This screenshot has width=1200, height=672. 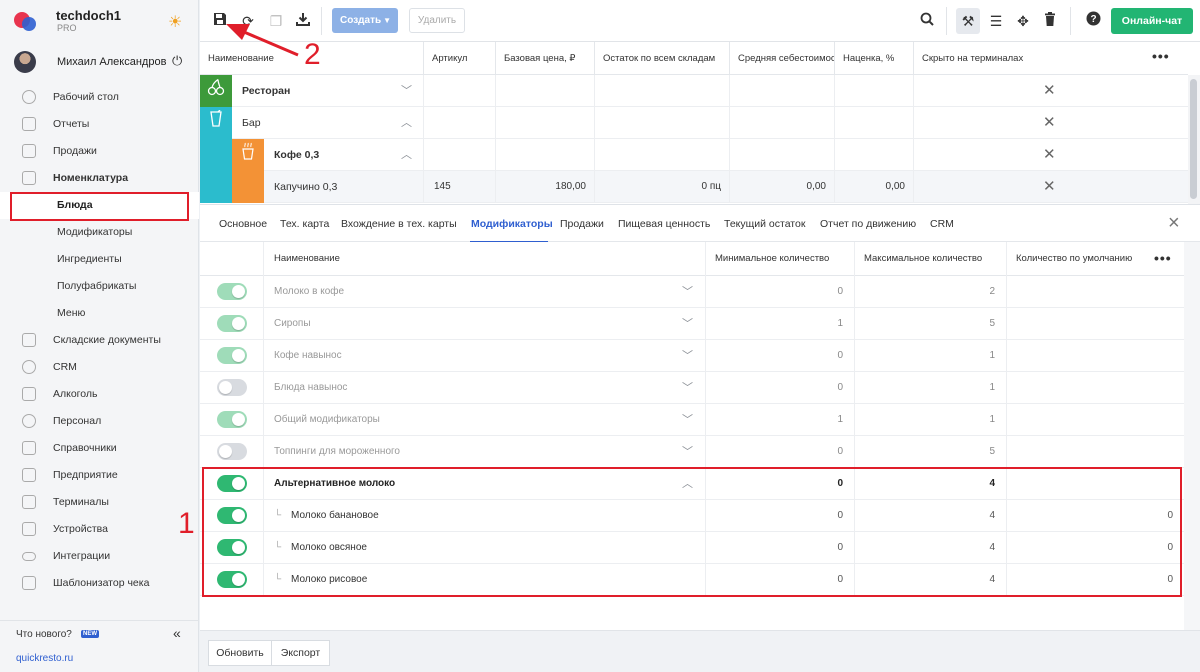 I want to click on refresh-icon: ⟳, so click(x=248, y=21).